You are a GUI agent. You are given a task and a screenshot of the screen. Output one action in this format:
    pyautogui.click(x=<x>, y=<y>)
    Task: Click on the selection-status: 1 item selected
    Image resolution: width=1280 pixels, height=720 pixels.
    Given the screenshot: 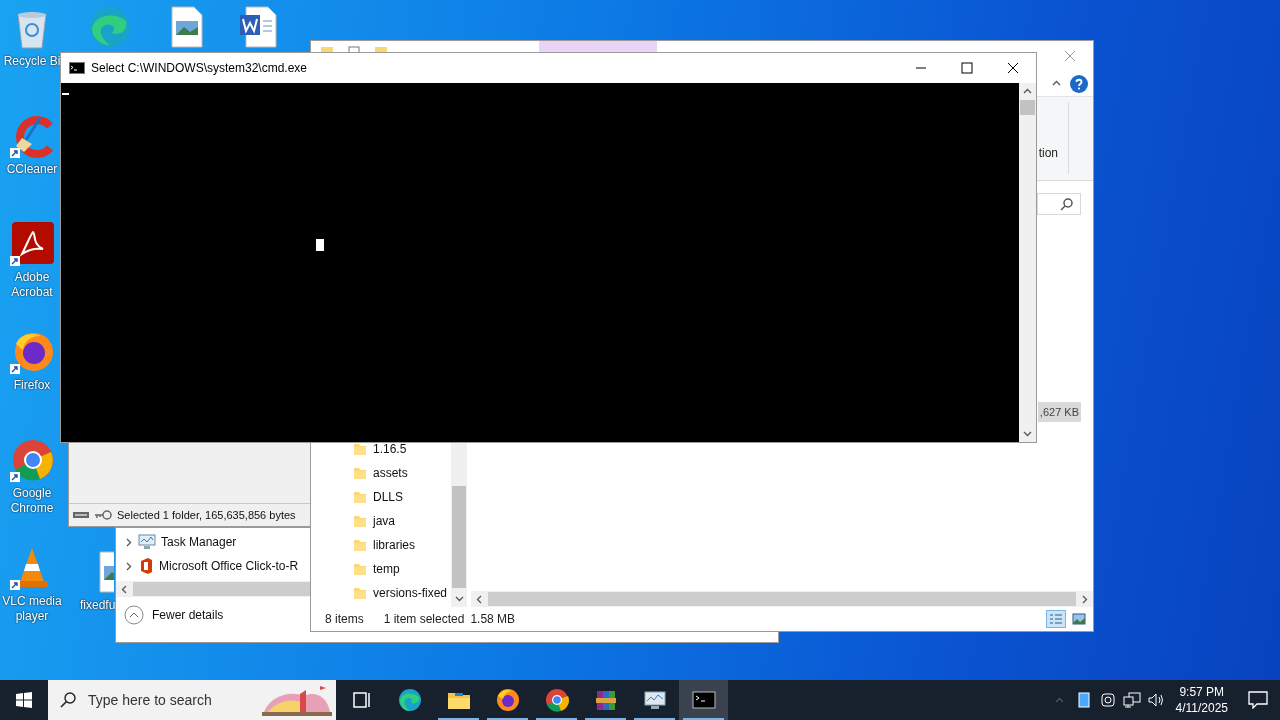 What is the action you would take?
    pyautogui.click(x=424, y=619)
    